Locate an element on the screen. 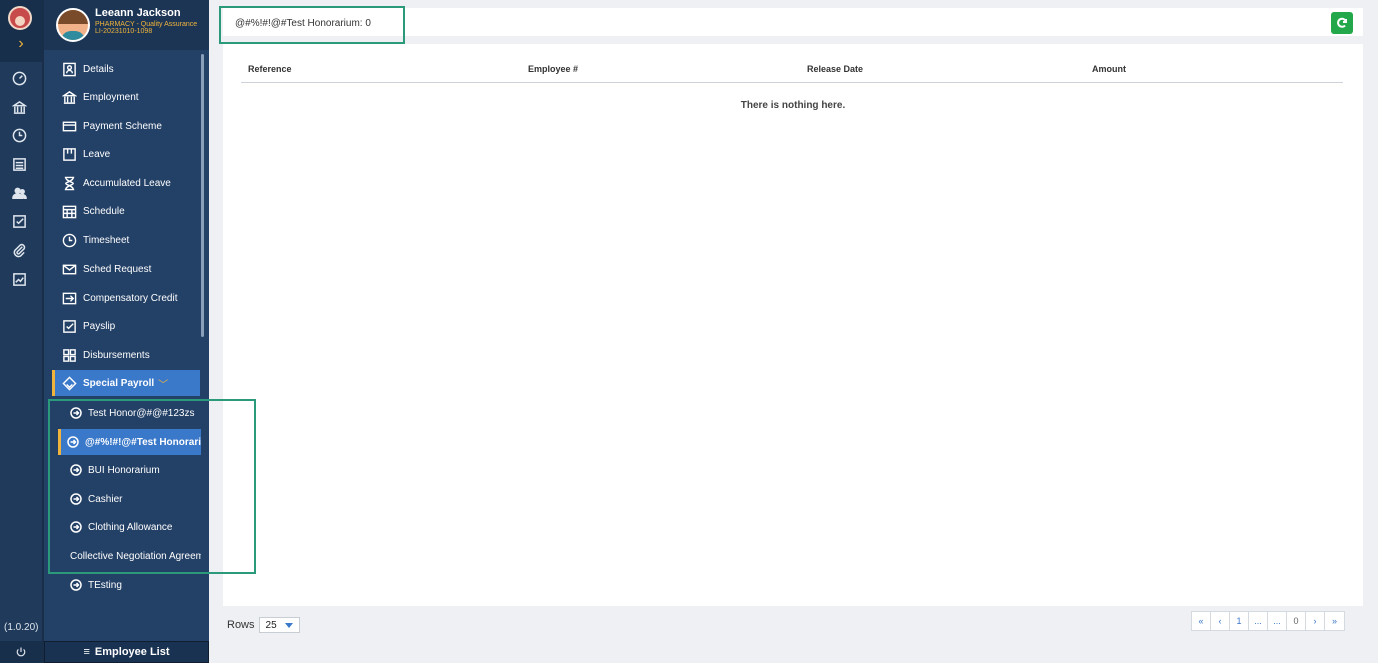  list-icon is located at coordinates (19, 164).